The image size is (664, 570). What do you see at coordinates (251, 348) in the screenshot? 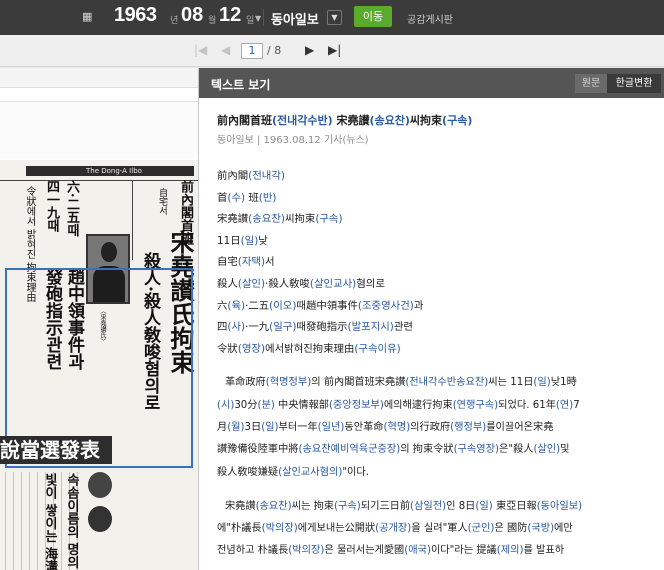
I see `hangul-reading: (영장)` at bounding box center [251, 348].